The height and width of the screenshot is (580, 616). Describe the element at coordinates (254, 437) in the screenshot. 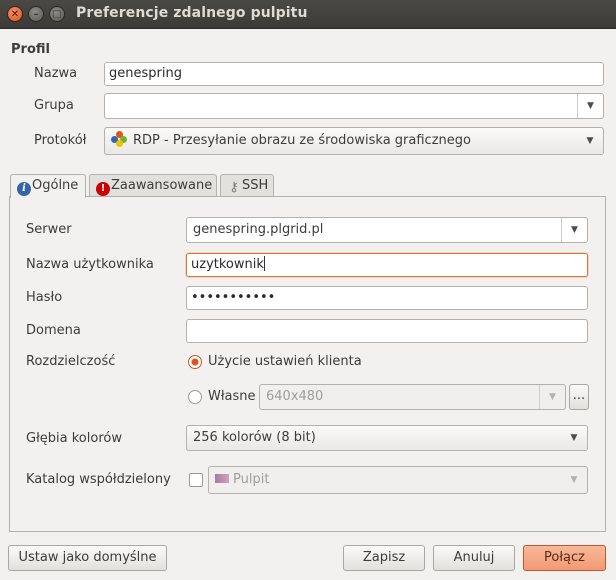

I see `color-depth-value: 256 kolorów (8 bit)` at that location.